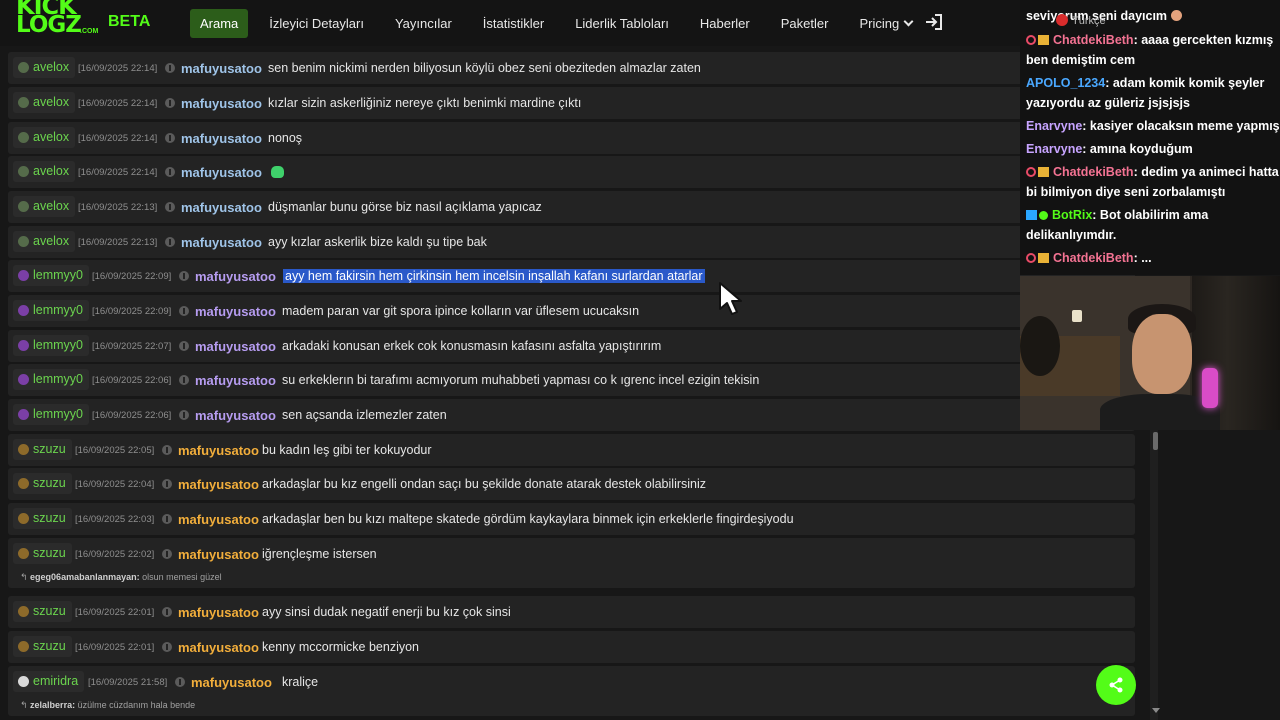 The image size is (1280, 720). Describe the element at coordinates (1156, 710) in the screenshot. I see `scroll-down-arrow-icon` at that location.